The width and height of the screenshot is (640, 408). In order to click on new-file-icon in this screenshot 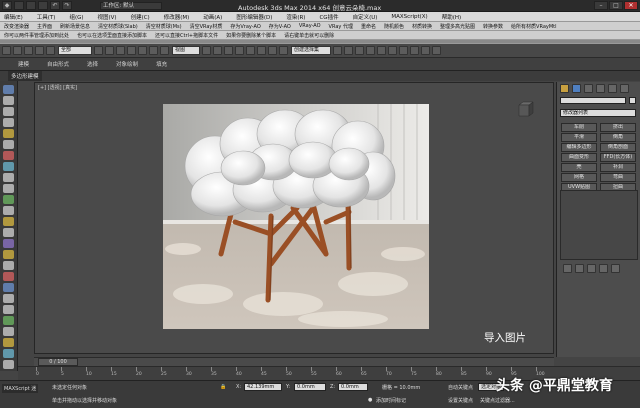, I will do `click(19, 5)`.